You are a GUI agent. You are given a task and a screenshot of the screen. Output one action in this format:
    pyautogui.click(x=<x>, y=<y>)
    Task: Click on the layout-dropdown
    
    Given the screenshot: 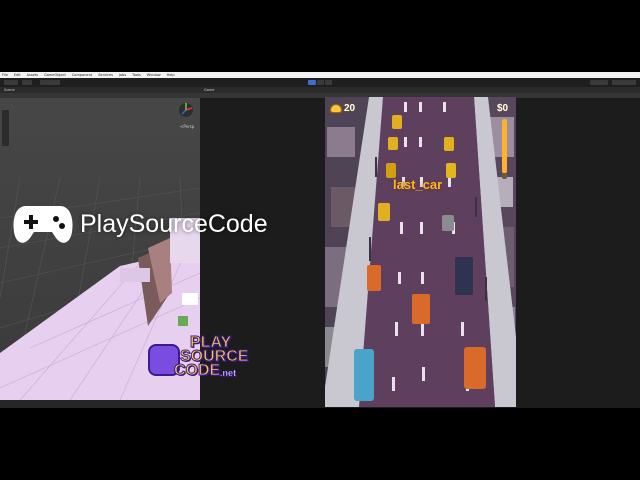 What is the action you would take?
    pyautogui.click(x=624, y=82)
    